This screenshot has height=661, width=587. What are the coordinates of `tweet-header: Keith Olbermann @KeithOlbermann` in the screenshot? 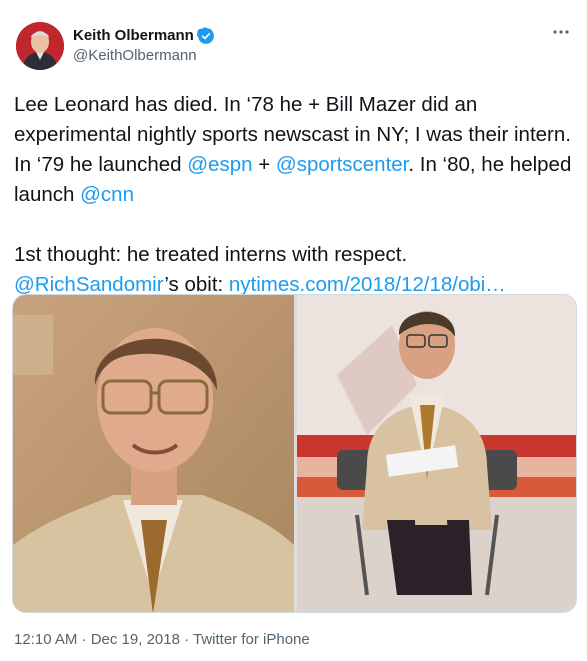 It's located at (295, 42).